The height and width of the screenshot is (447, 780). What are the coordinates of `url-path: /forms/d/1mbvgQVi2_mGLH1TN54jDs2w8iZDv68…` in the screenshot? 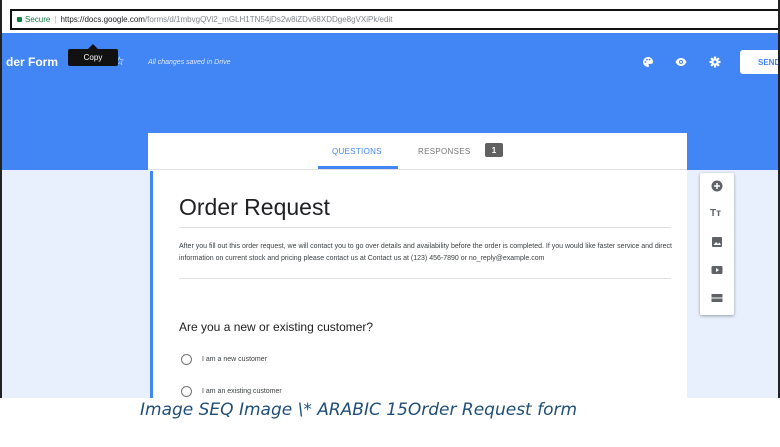 It's located at (268, 19).